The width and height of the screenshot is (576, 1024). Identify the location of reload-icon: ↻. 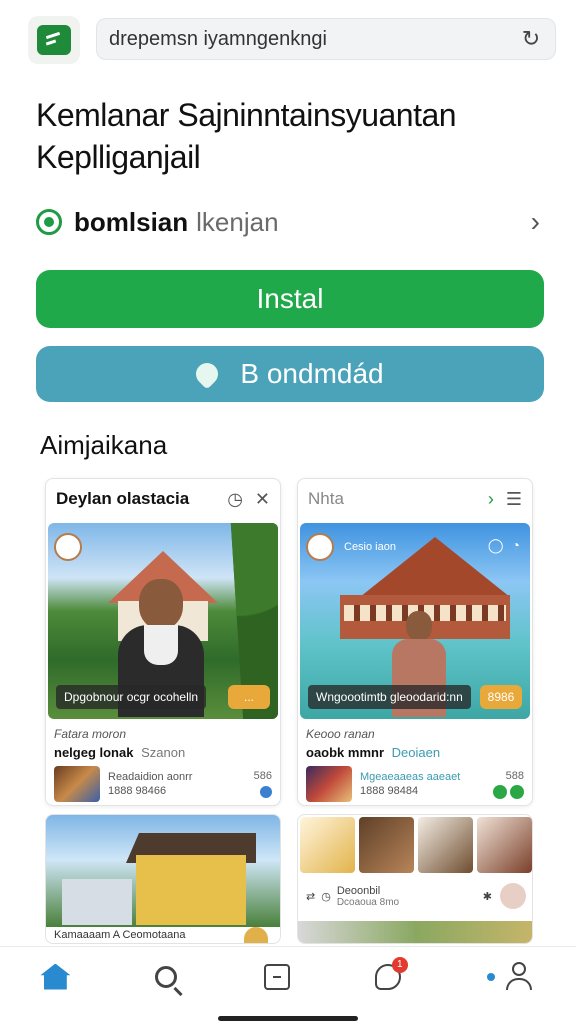
(531, 39).